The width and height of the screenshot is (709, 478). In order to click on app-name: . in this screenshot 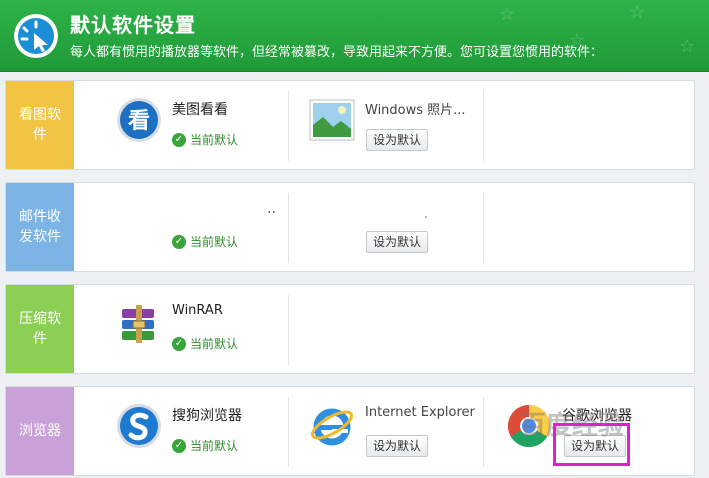, I will do `click(426, 214)`.